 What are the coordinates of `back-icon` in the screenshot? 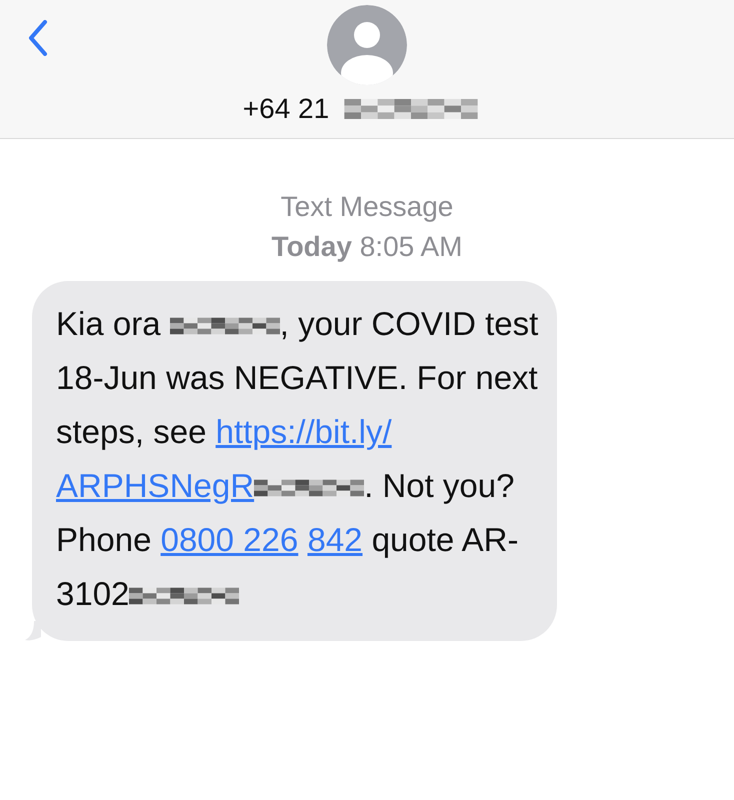 It's located at (38, 38).